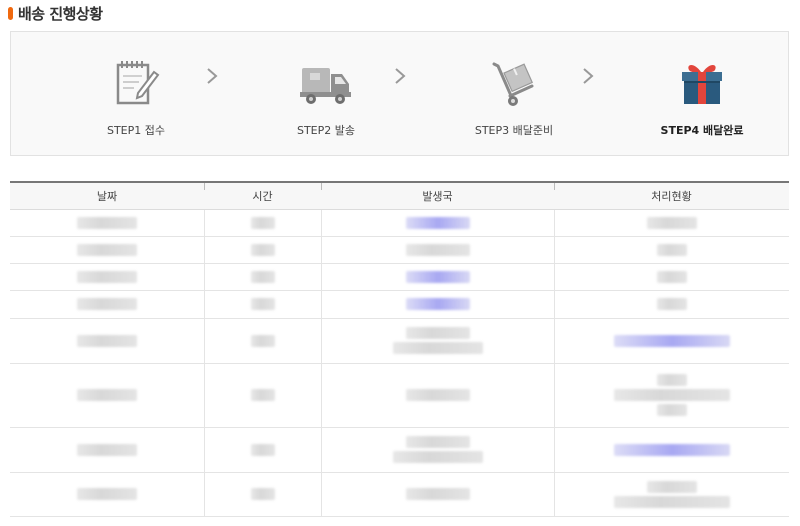 The width and height of the screenshot is (800, 526). I want to click on page-title: 배송 진행상황, so click(60, 13).